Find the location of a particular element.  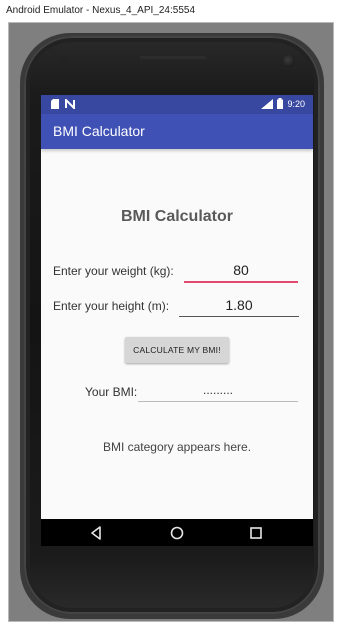

navigation-bar is located at coordinates (177, 532).